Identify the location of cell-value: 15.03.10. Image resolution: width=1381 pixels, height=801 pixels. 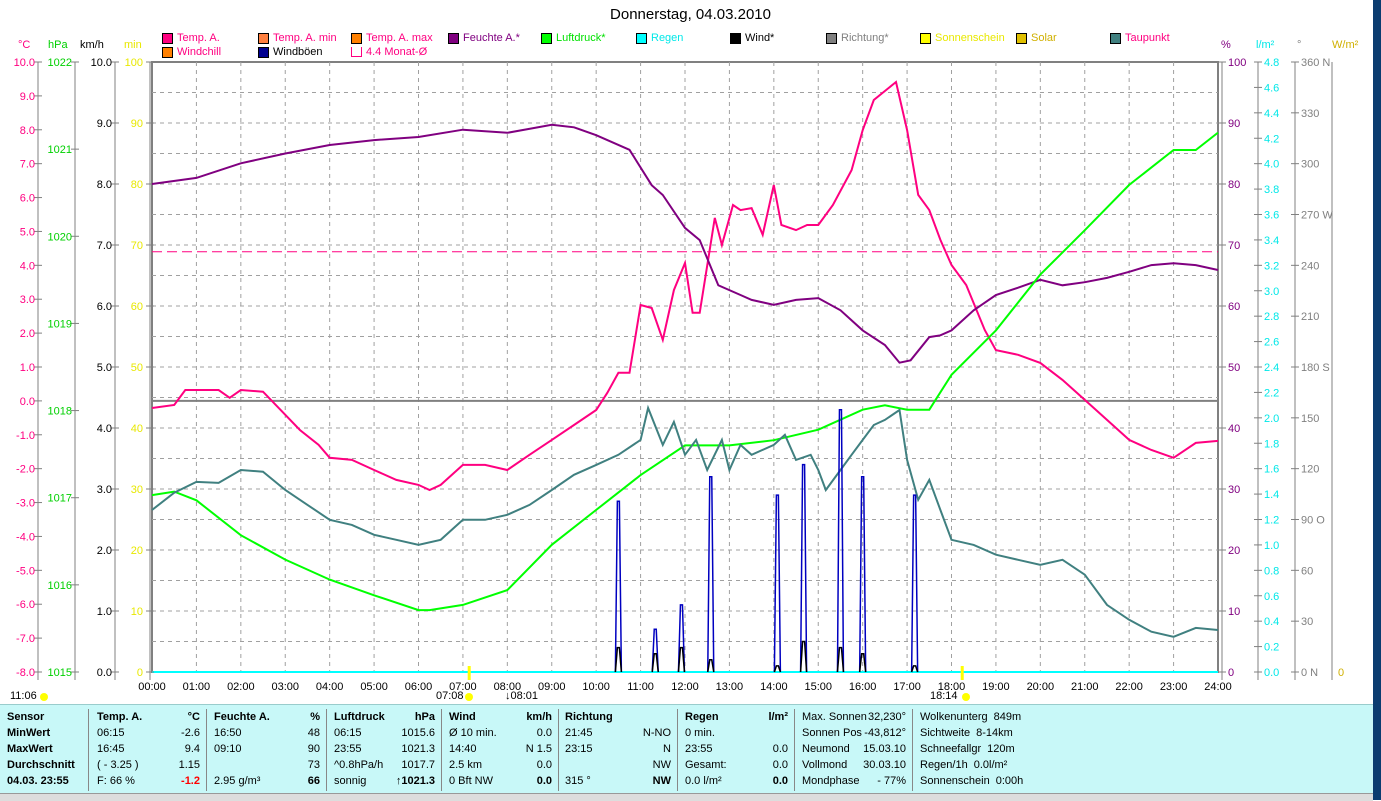
(884, 749).